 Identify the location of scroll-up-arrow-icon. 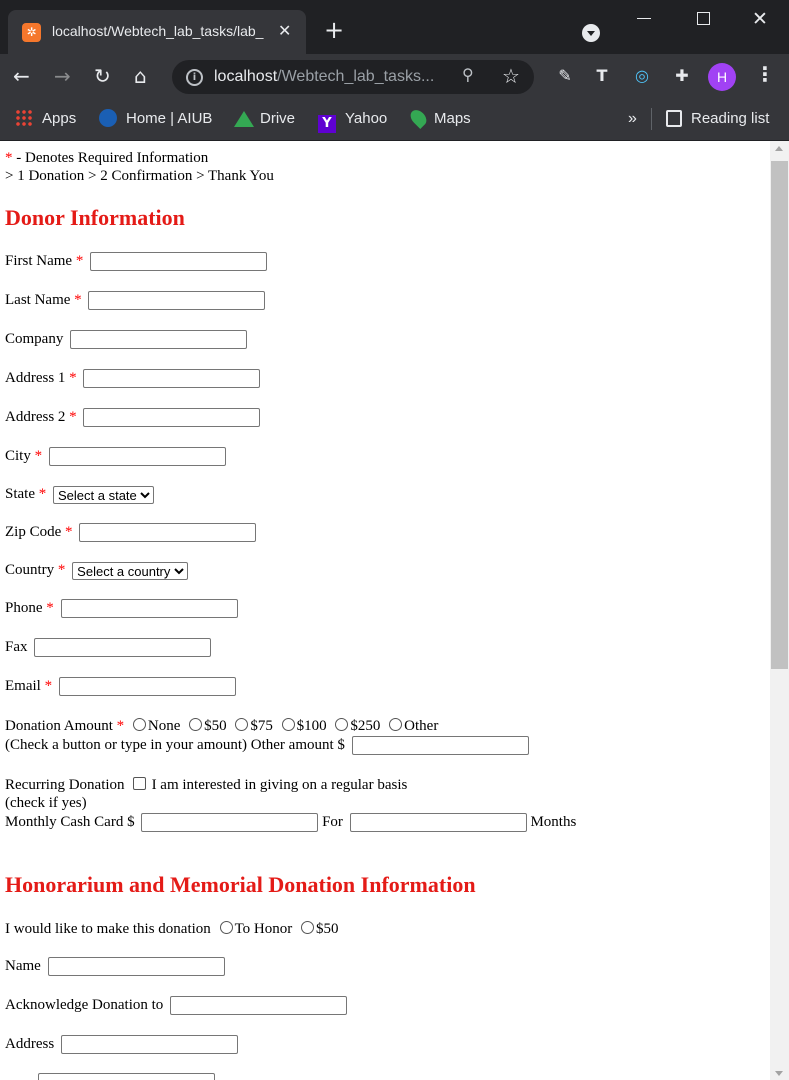
(779, 148).